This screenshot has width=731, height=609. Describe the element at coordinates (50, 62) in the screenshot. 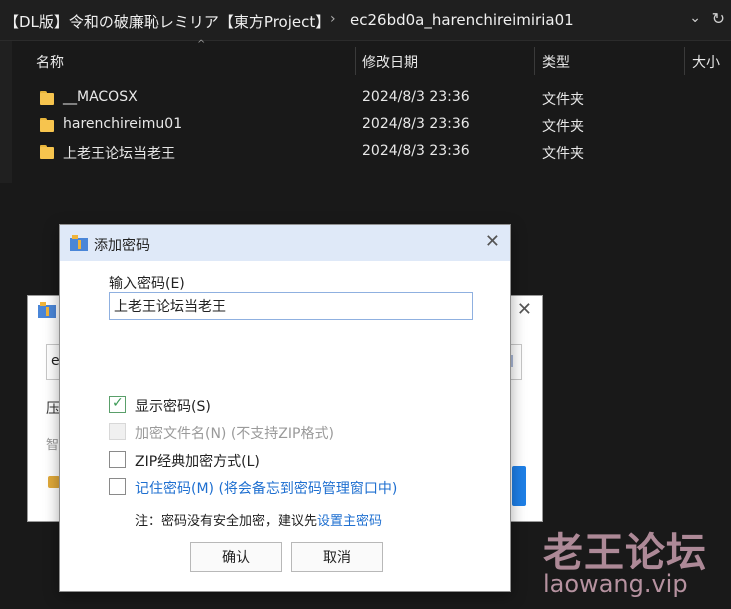

I see `column-name: 名称` at that location.